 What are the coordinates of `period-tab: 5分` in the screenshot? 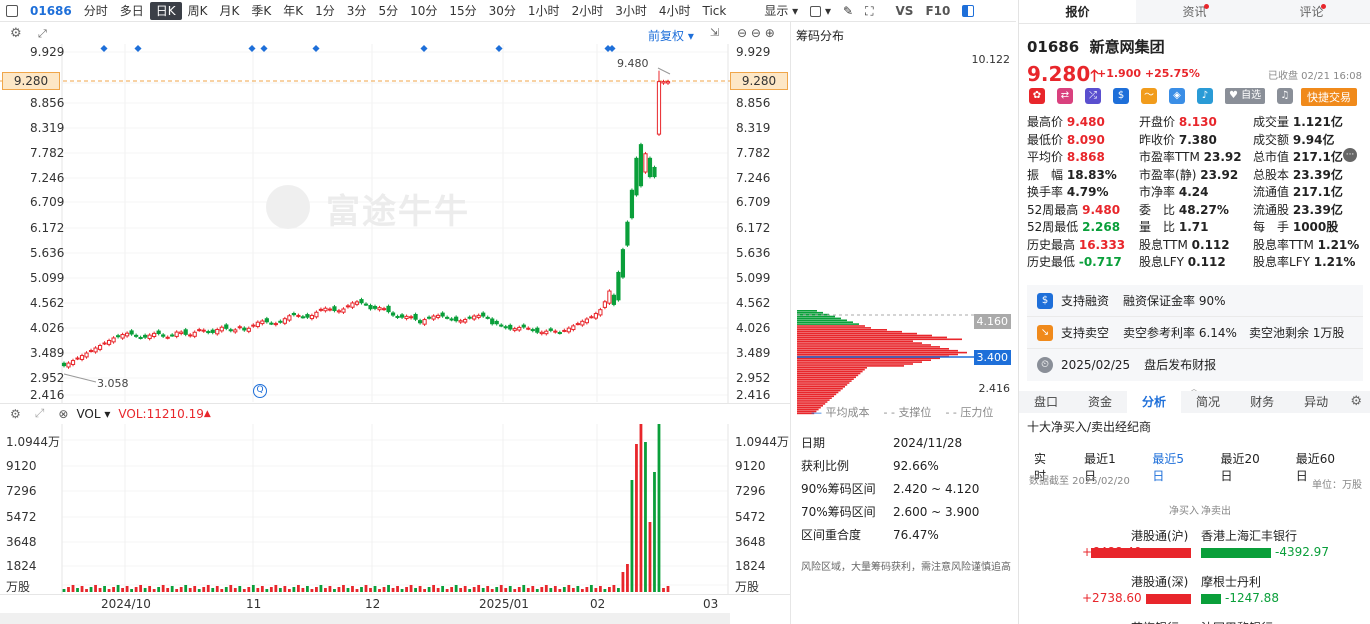 It's located at (388, 11).